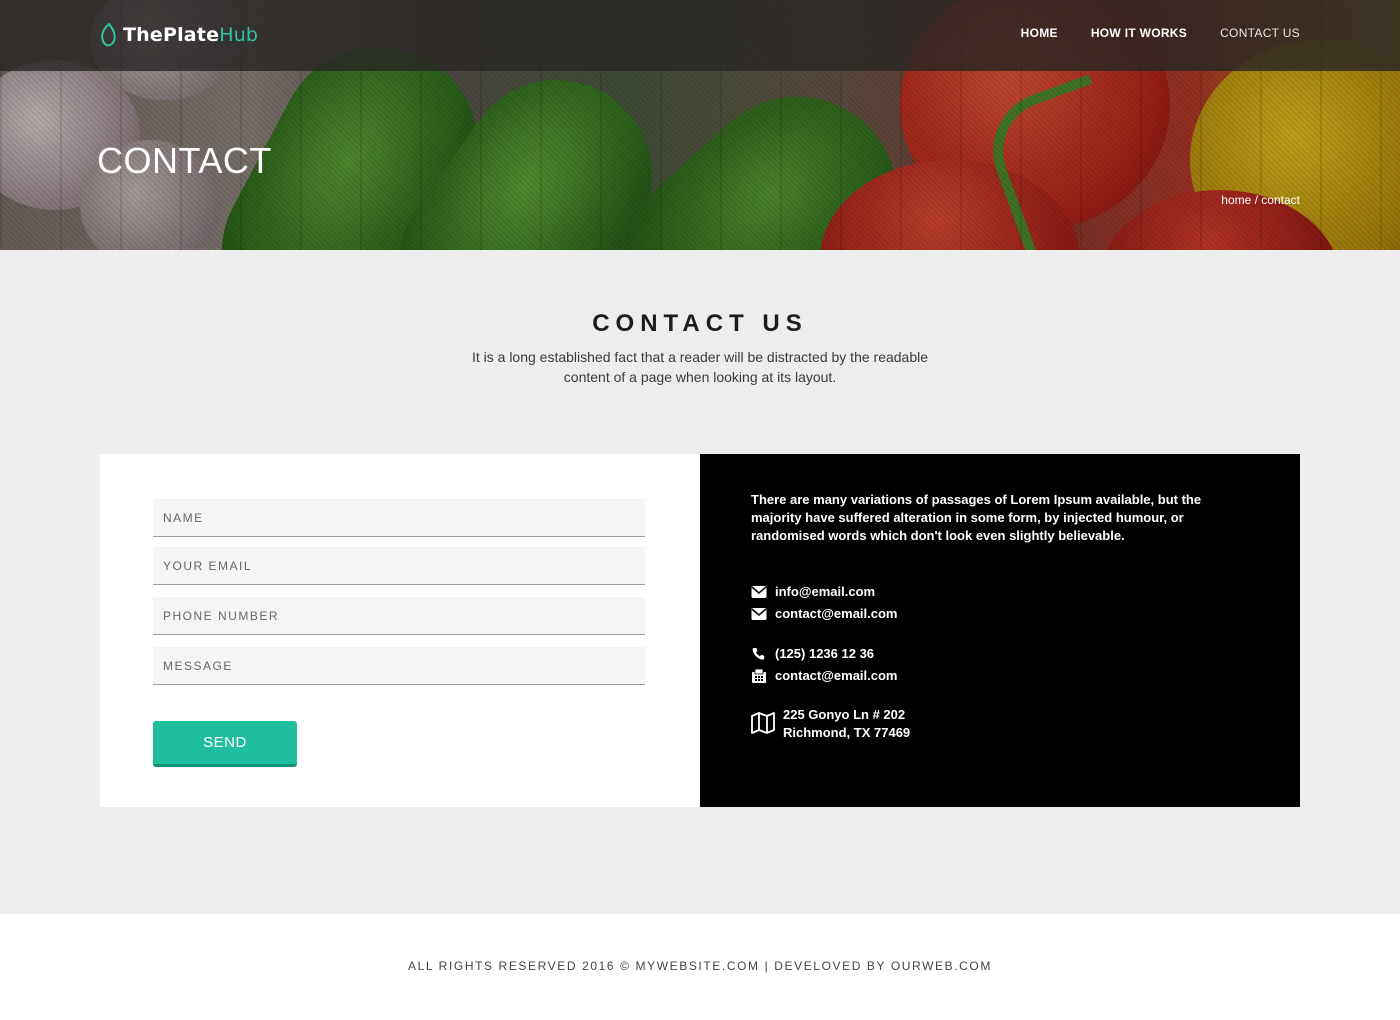 This screenshot has height=1020, width=1400. Describe the element at coordinates (399, 666) in the screenshot. I see `message-field` at that location.